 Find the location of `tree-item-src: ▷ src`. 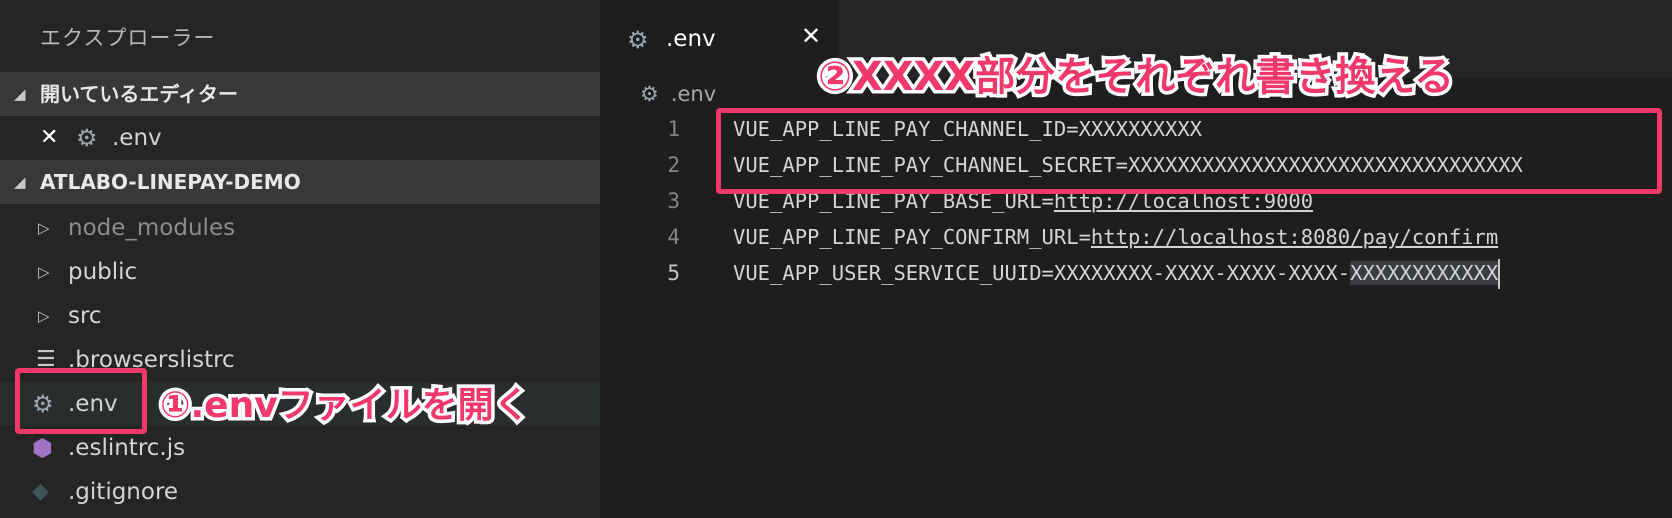

tree-item-src: ▷ src is located at coordinates (300, 316).